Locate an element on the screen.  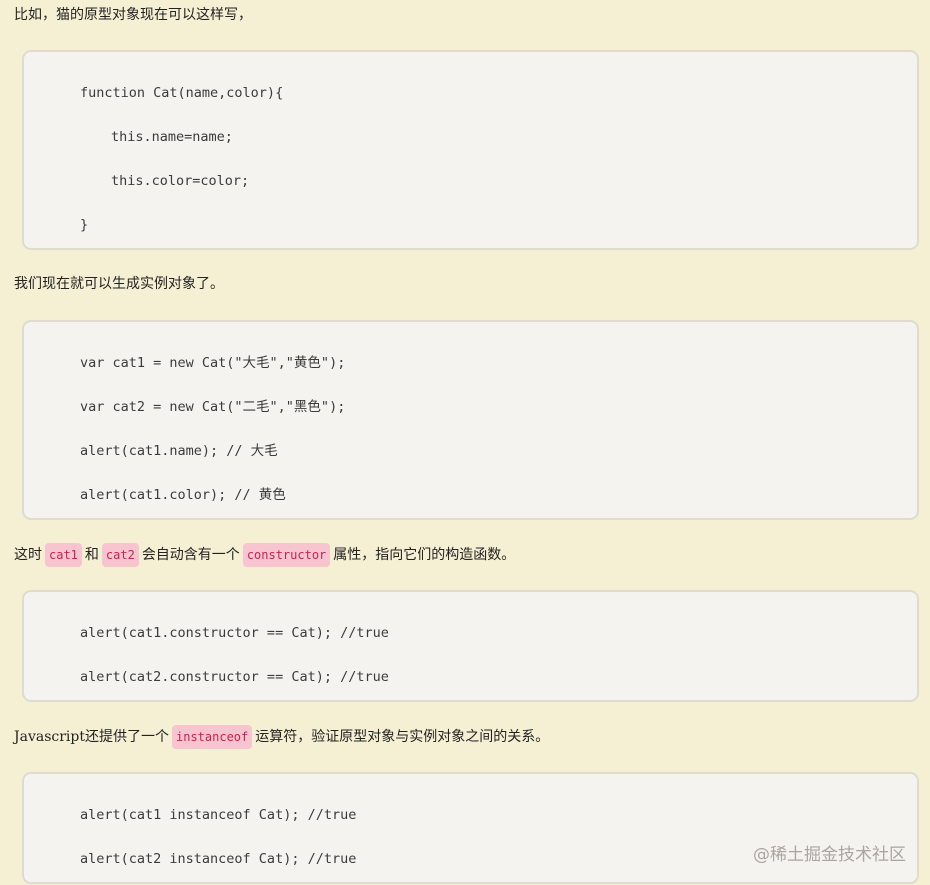
inline-code-cat2: cat2 is located at coordinates (120, 555).